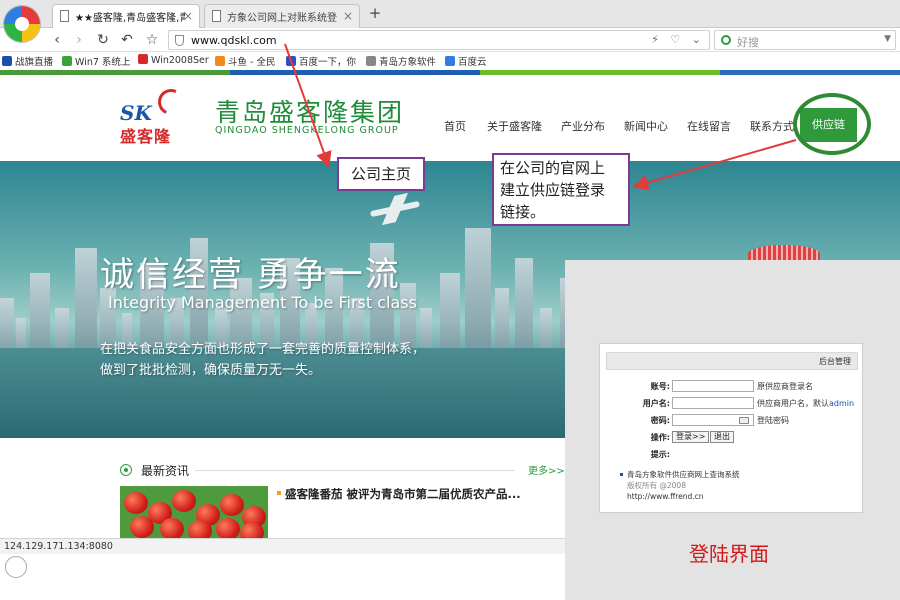 The height and width of the screenshot is (600, 900). I want to click on browser-nav-bar: ‹ › ↻ ↶ ☆ www.qdskl.com ⚡ ♡ ⌄ 好搜 ▼, so click(450, 40).